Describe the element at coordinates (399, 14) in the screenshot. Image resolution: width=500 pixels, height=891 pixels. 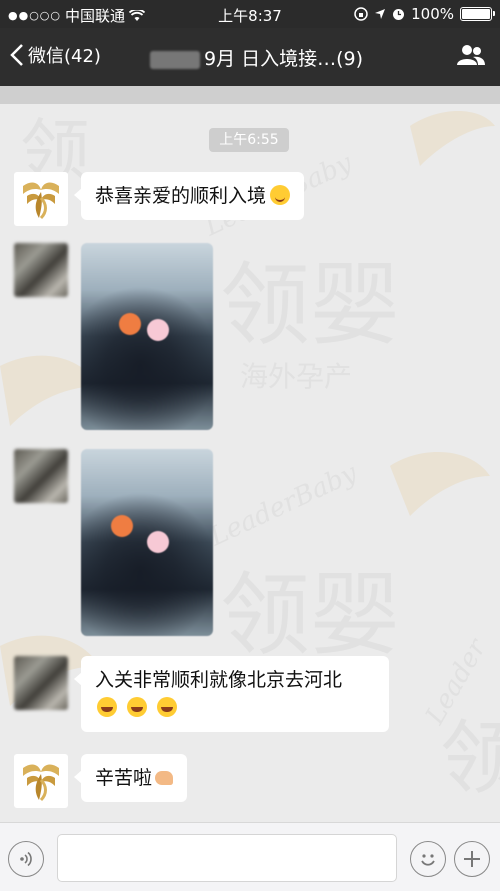
I see `alarm-icon` at that location.